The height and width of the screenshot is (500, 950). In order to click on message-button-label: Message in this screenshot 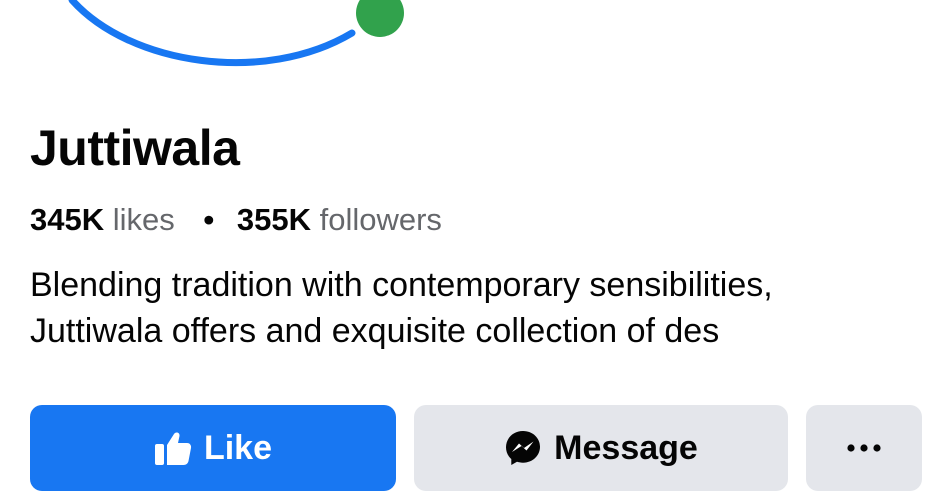, I will do `click(626, 447)`.